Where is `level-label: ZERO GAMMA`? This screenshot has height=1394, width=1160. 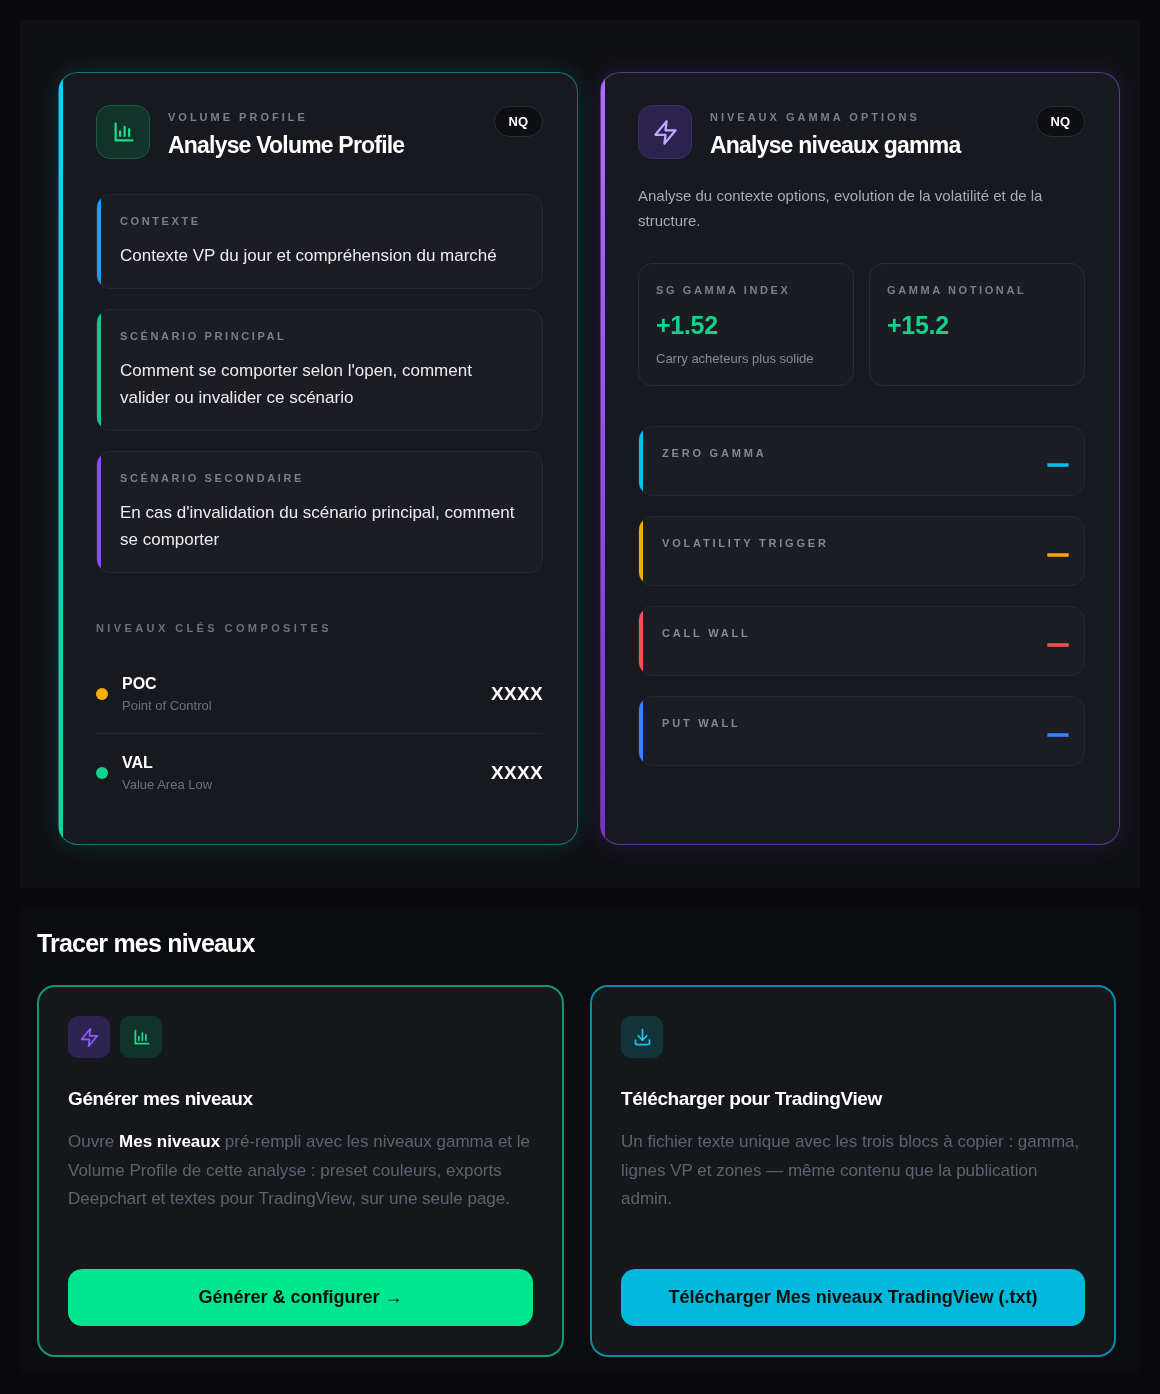
level-label: ZERO GAMMA is located at coordinates (714, 453).